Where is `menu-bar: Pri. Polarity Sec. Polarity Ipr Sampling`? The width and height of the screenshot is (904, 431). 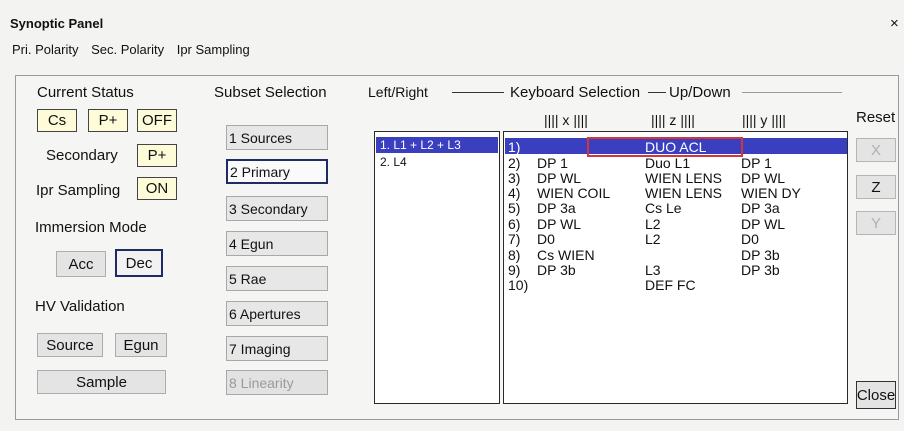
menu-bar: Pri. Polarity Sec. Polarity Ipr Sampling is located at coordinates (135, 49).